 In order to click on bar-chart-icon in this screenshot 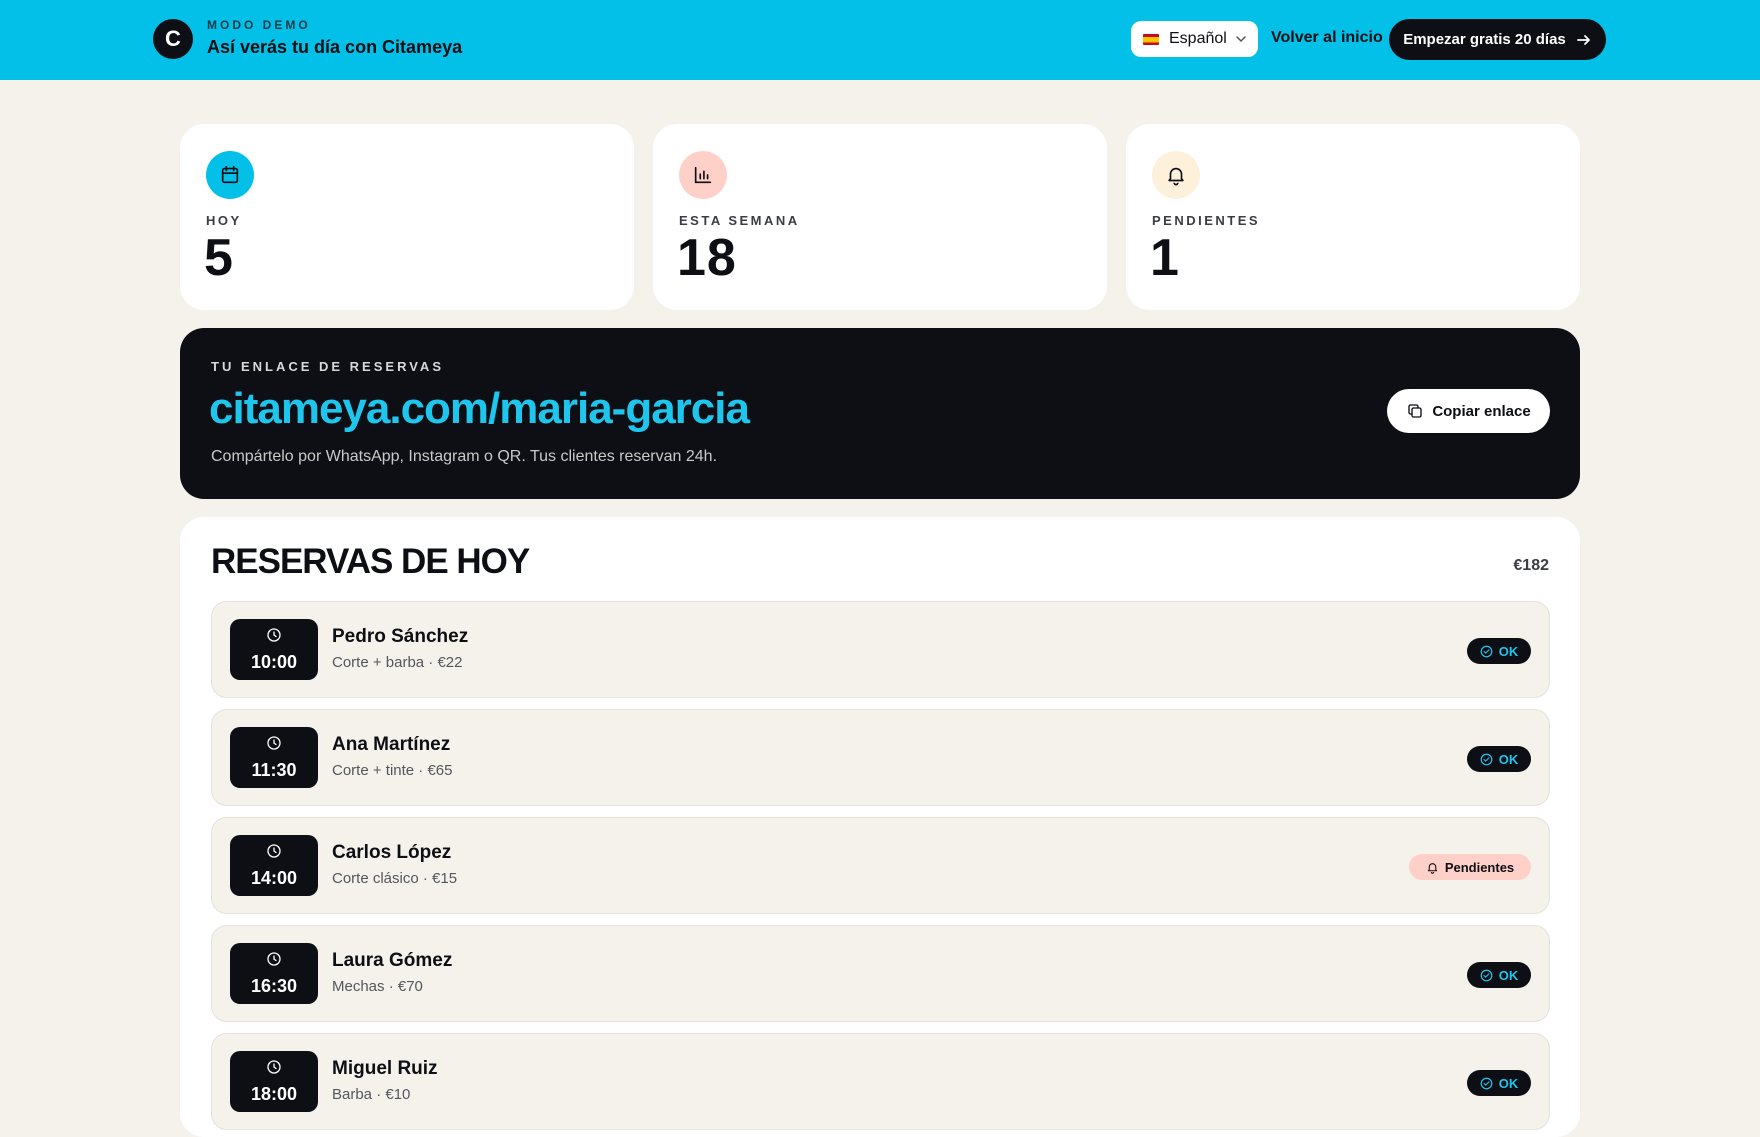, I will do `click(703, 175)`.